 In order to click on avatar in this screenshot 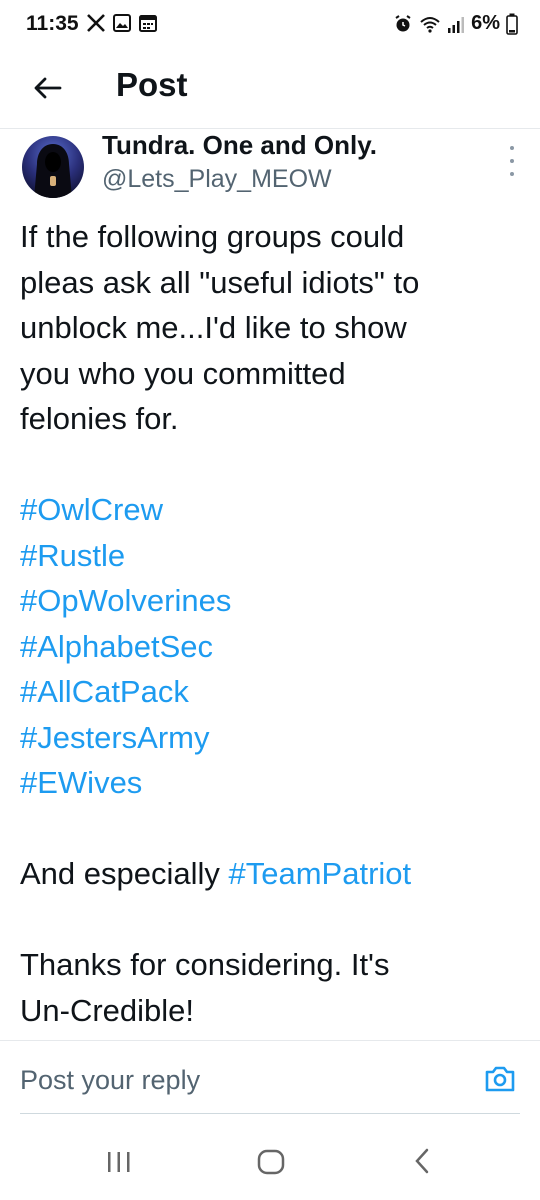, I will do `click(53, 167)`.